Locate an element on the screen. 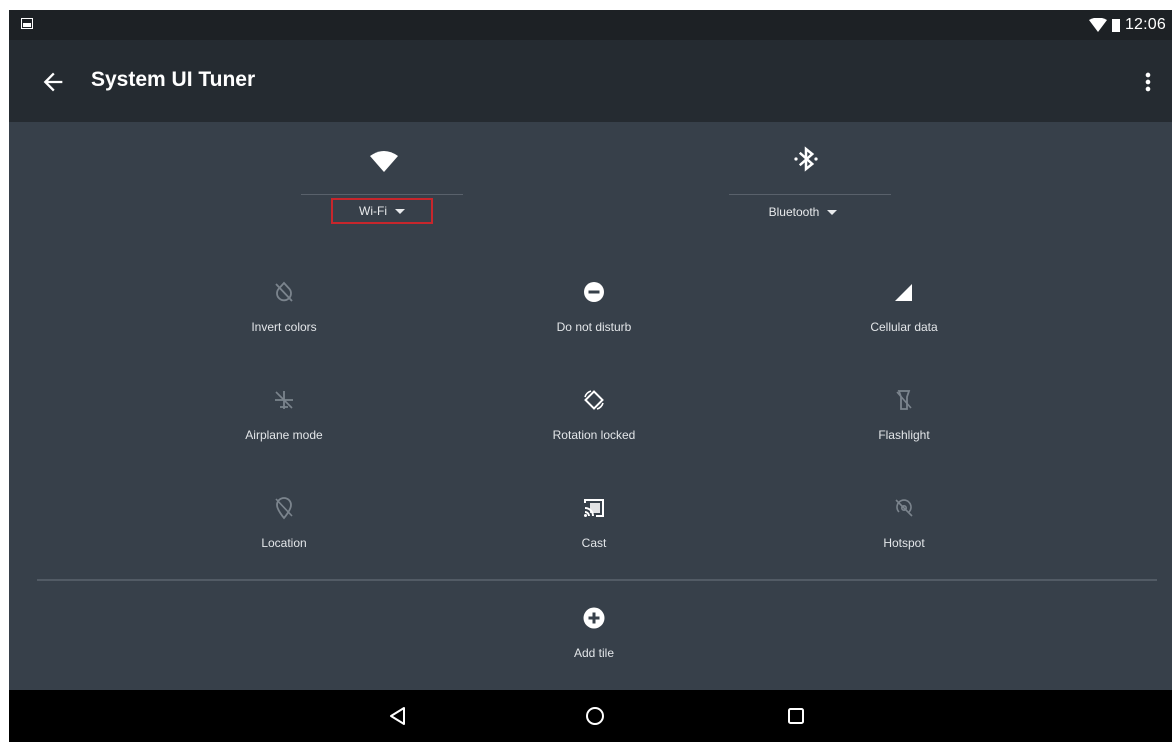 The image size is (1172, 742). tile-label: Flashlight is located at coordinates (904, 435).